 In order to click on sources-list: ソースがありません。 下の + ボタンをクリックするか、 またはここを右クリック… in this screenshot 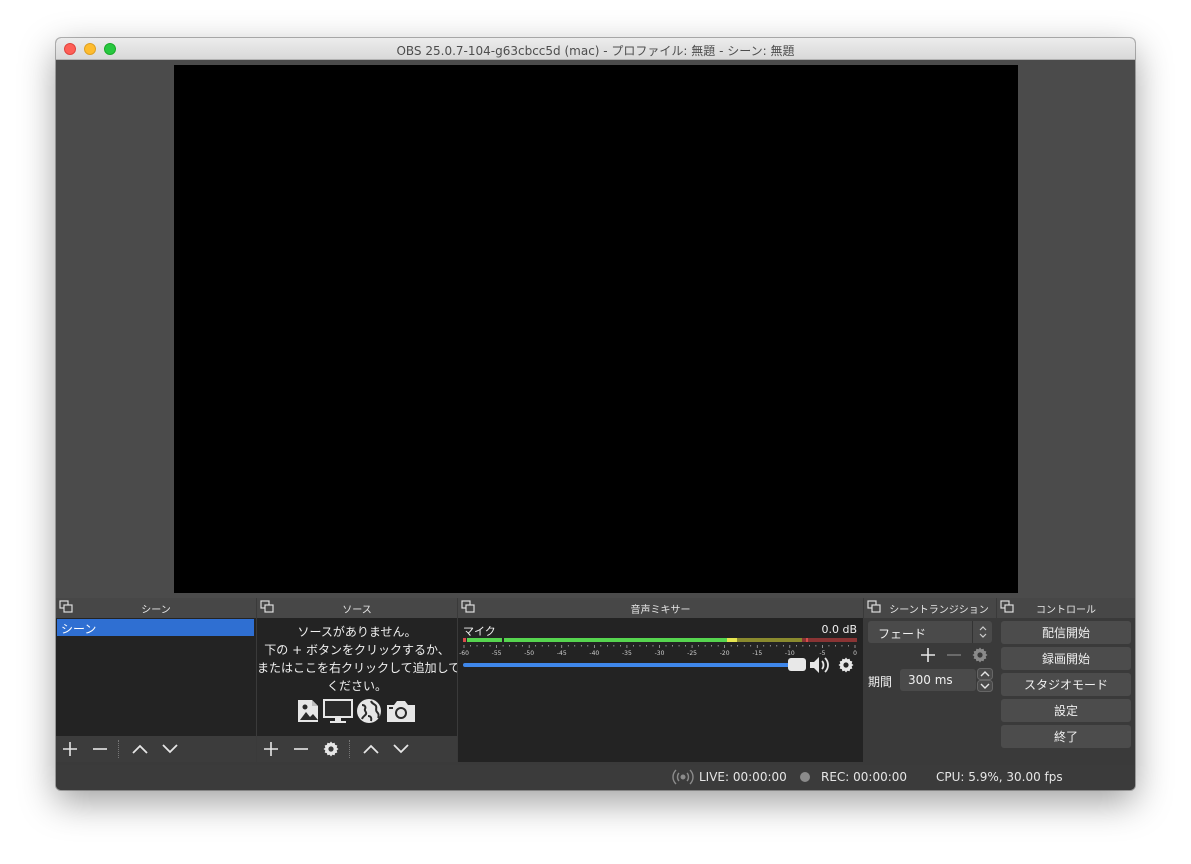, I will do `click(357, 677)`.